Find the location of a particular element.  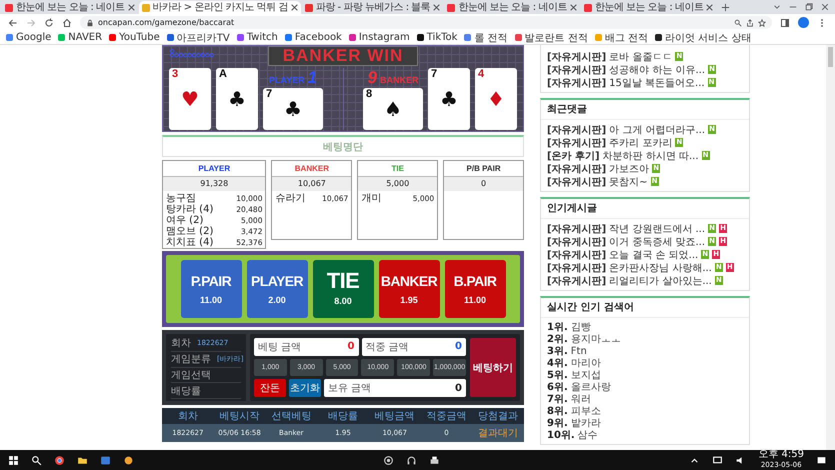

windows-logo-icon is located at coordinates (13, 460).